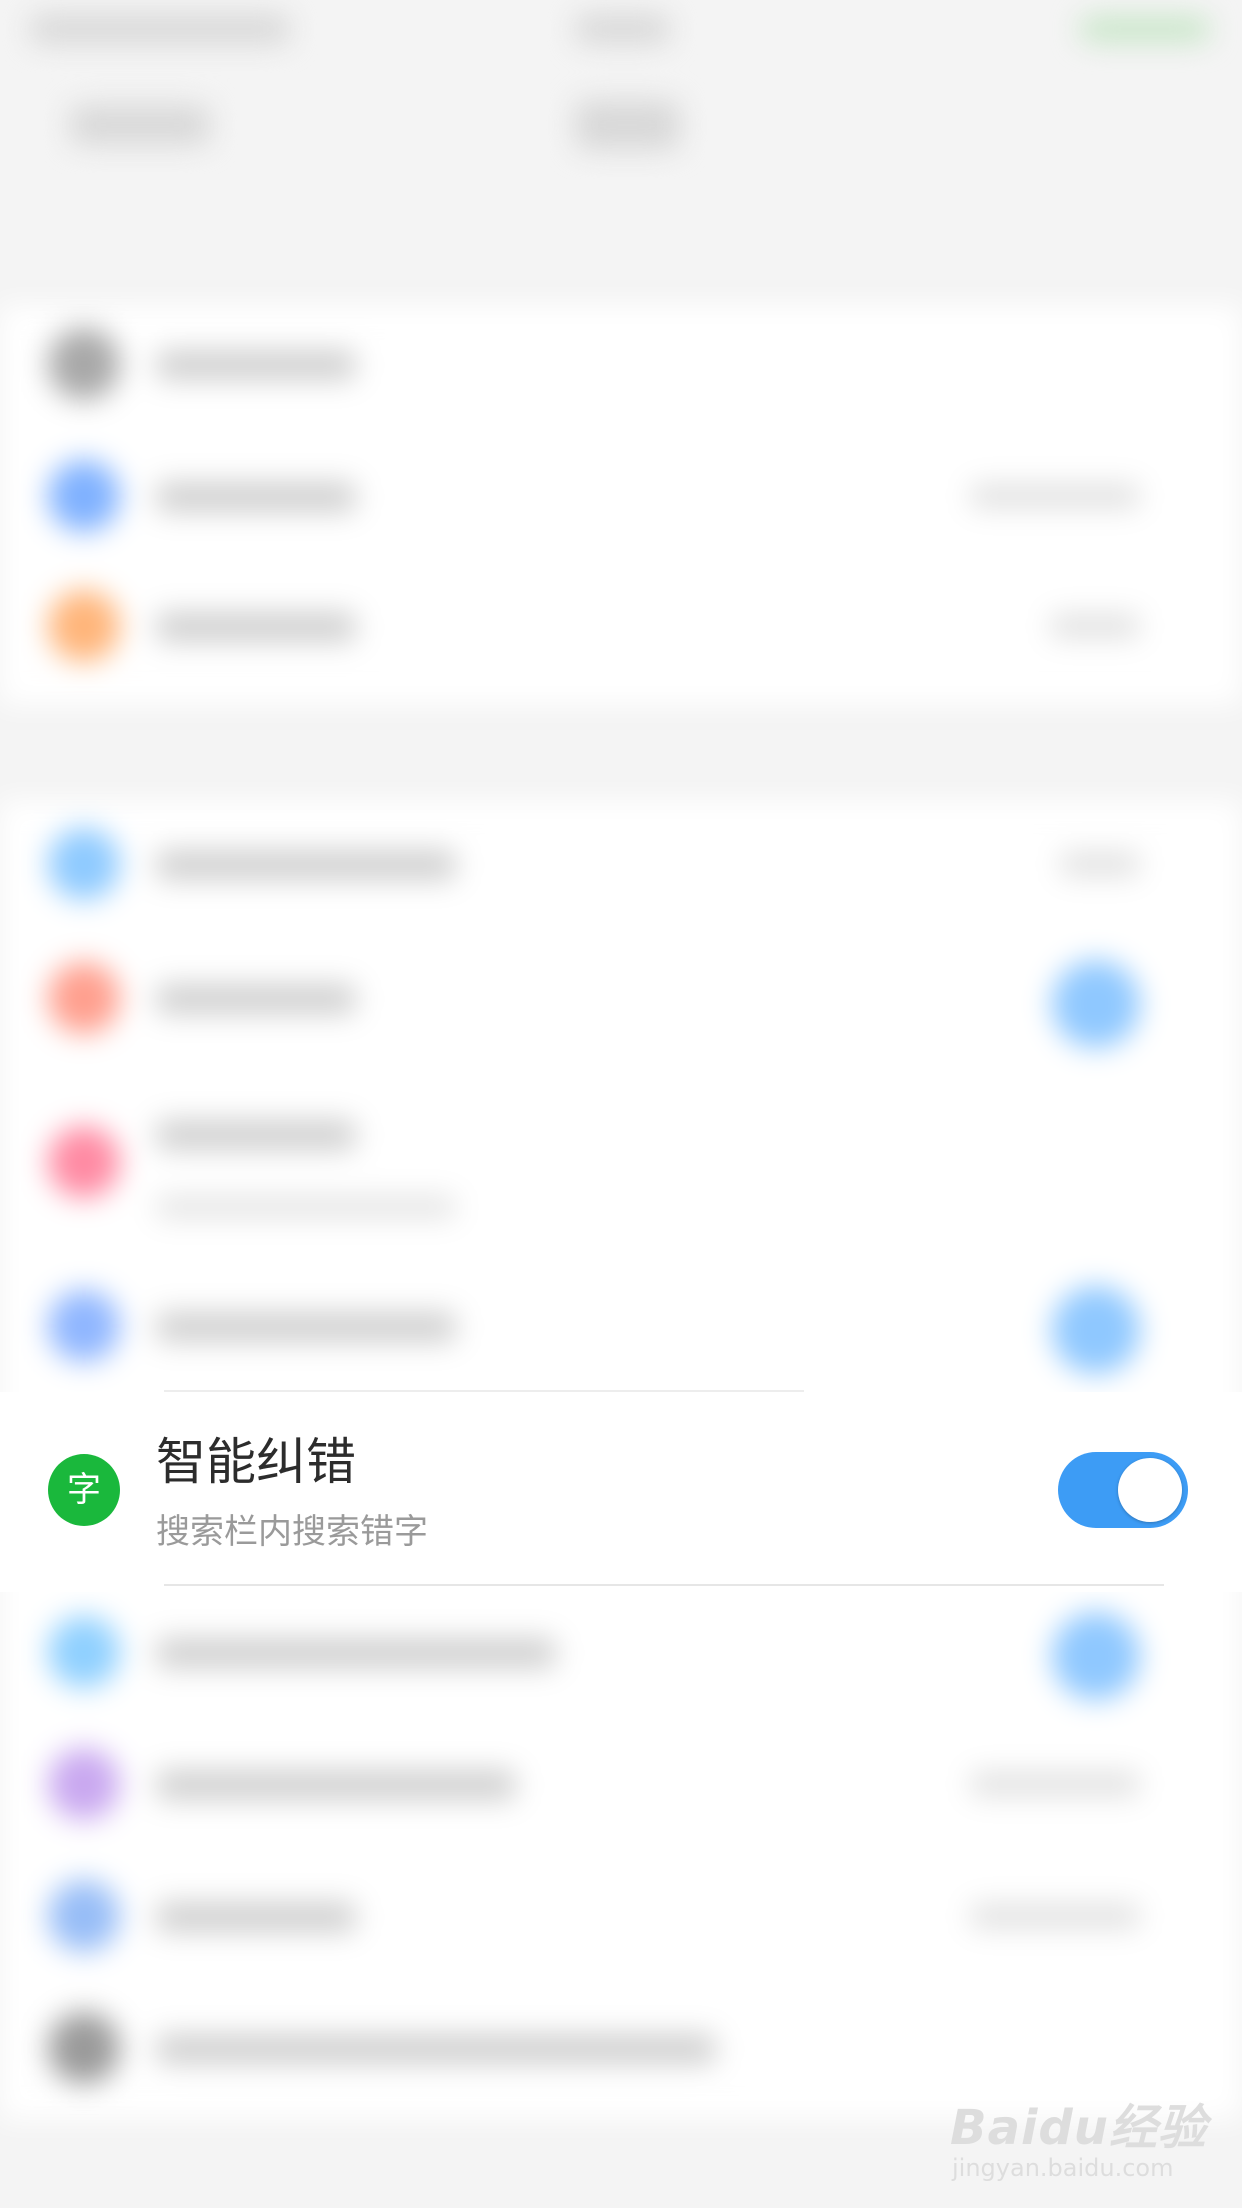  Describe the element at coordinates (292, 1532) in the screenshot. I see `smart-correction-subtitle: 搜索栏内搜索错字` at that location.